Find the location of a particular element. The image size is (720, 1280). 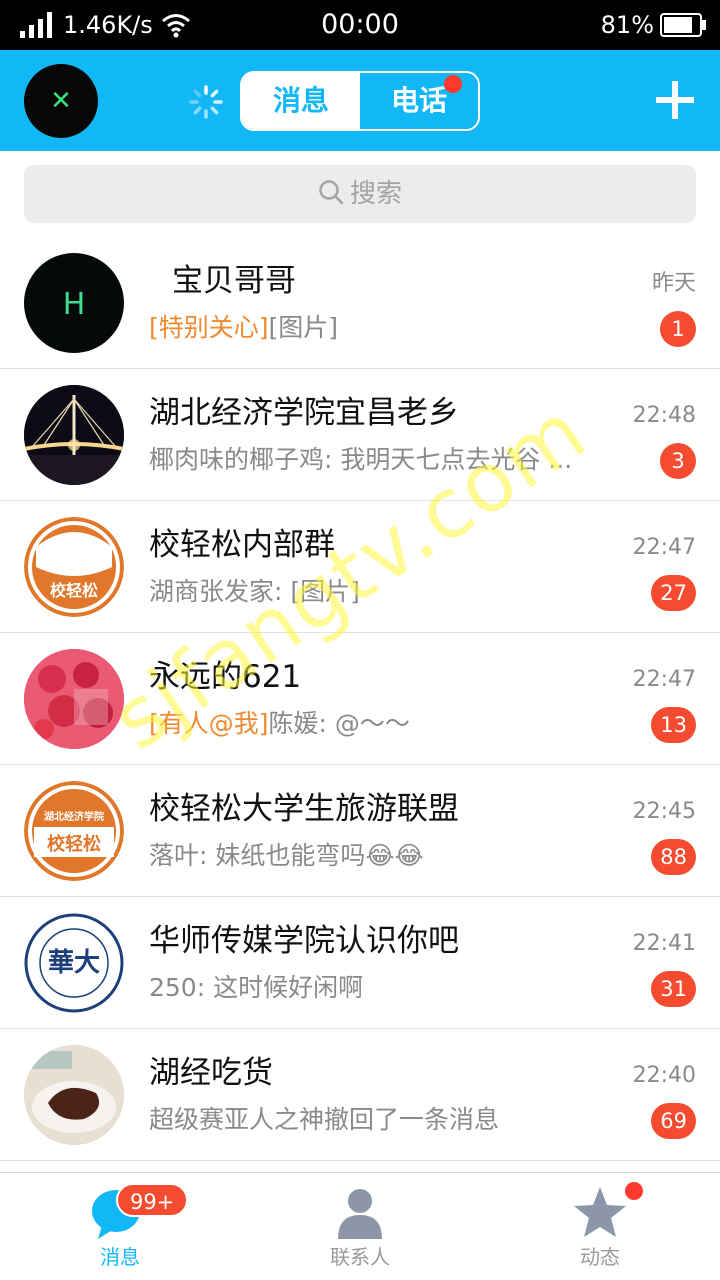

conversation-row: 湖经吃货 超级赛亚人之神撤回了一条消息 22:40 69 is located at coordinates (360, 1095).